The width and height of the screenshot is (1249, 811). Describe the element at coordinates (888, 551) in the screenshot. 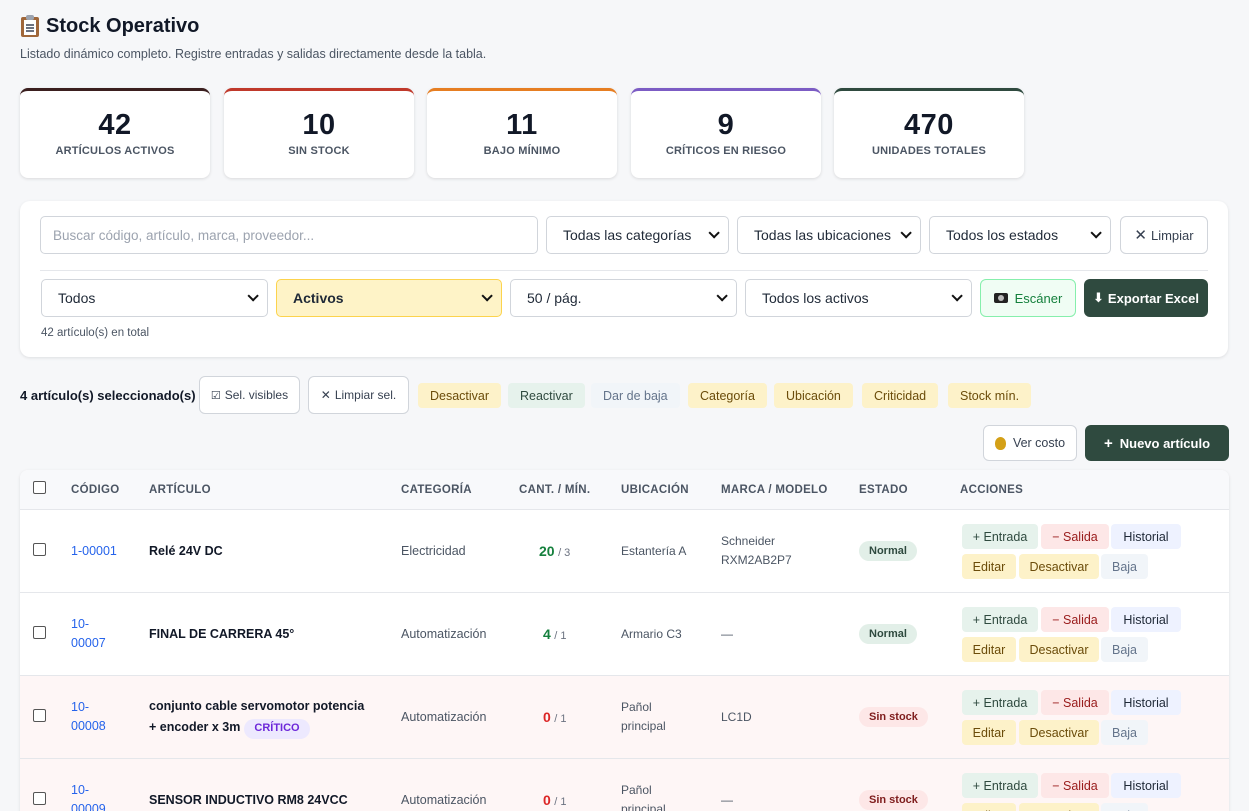

I see `status-badge: Normal` at that location.